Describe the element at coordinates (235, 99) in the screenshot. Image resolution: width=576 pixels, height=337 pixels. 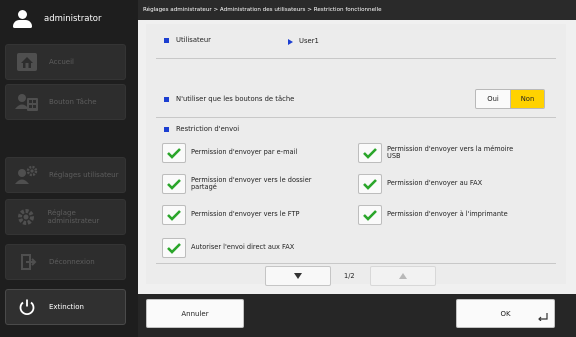
I see `task-buttons-only-label: N'utiliser que les boutons de tâche` at that location.